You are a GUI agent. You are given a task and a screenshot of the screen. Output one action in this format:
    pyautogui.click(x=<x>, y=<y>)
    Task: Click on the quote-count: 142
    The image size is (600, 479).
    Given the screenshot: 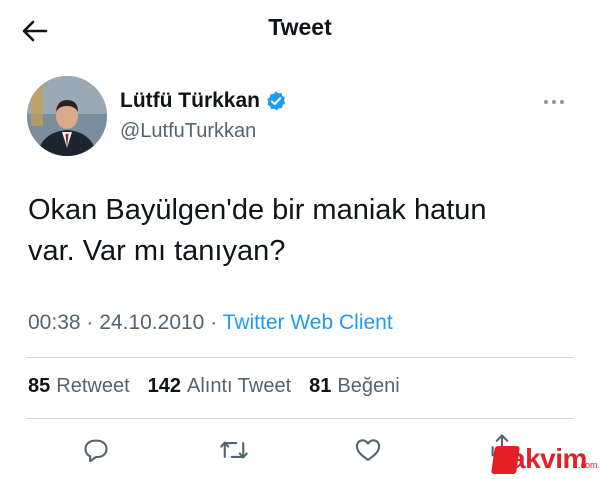 What is the action you would take?
    pyautogui.click(x=164, y=386)
    